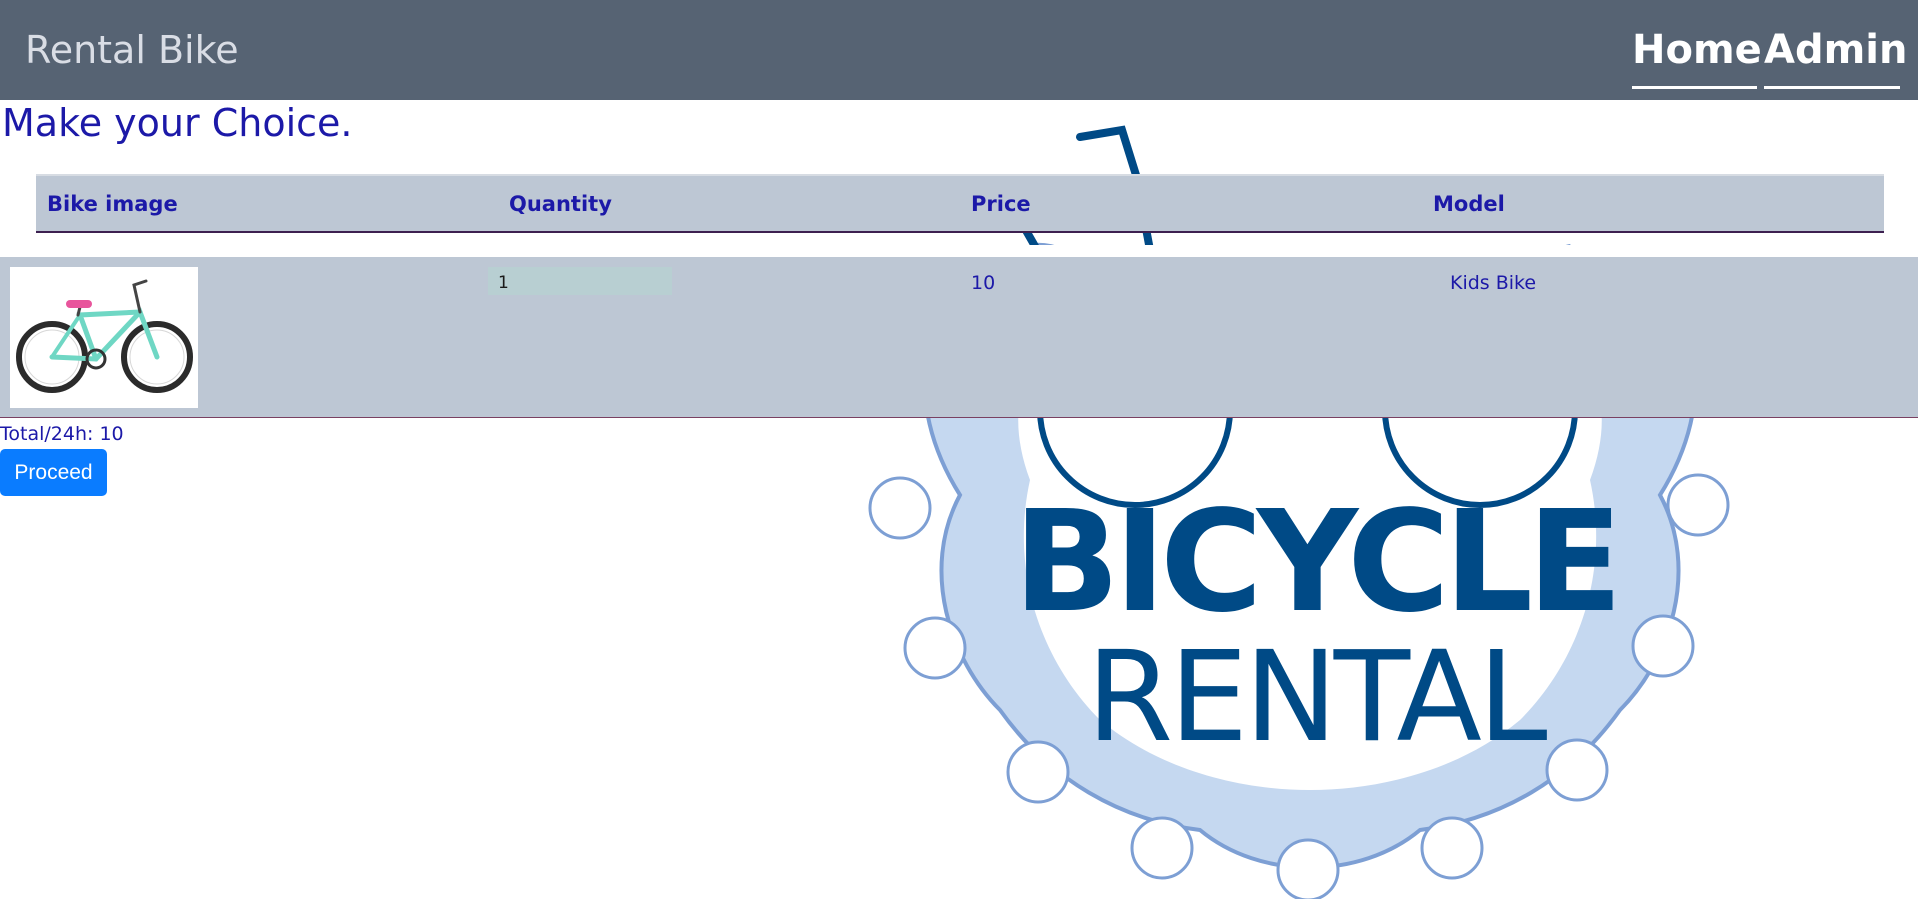 The width and height of the screenshot is (1918, 899). I want to click on col-price: Price, so click(1001, 204).